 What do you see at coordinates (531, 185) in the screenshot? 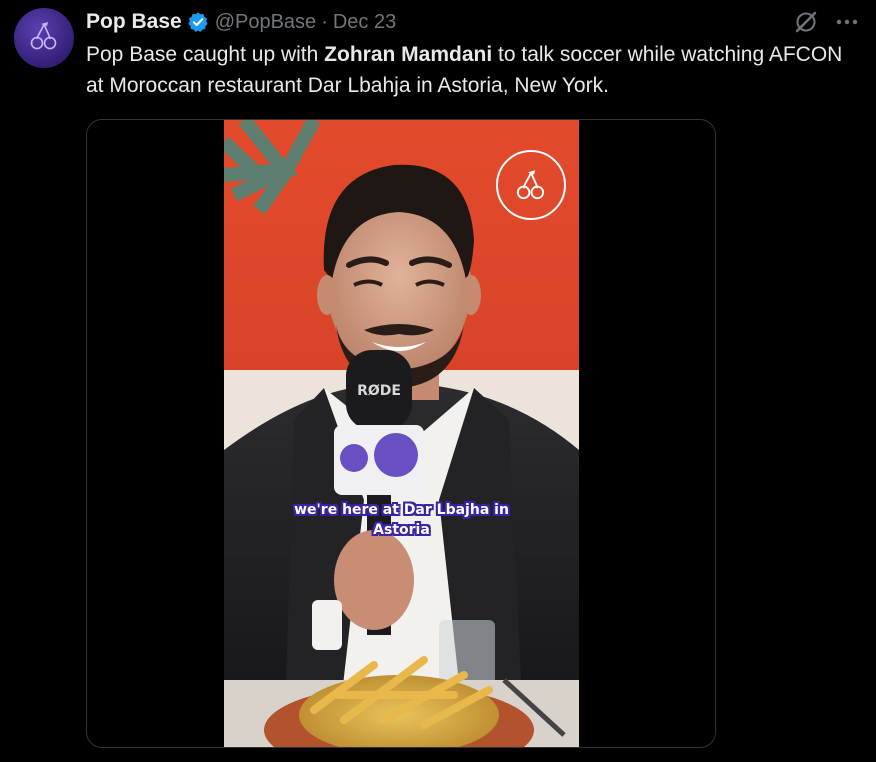
I see `watermark-cherries-icon` at bounding box center [531, 185].